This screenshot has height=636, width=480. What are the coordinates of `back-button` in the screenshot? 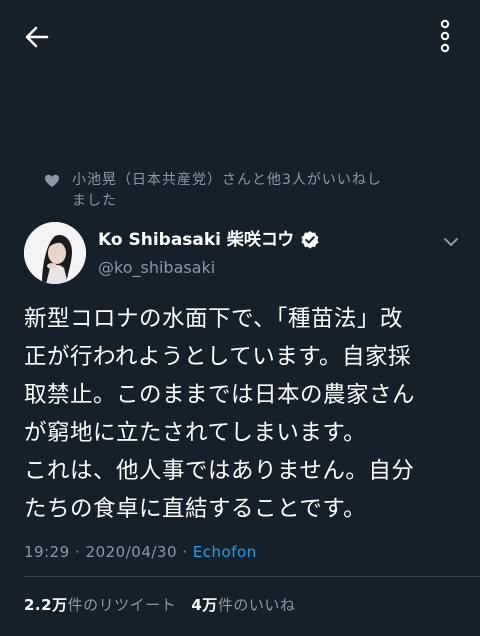 It's located at (37, 37).